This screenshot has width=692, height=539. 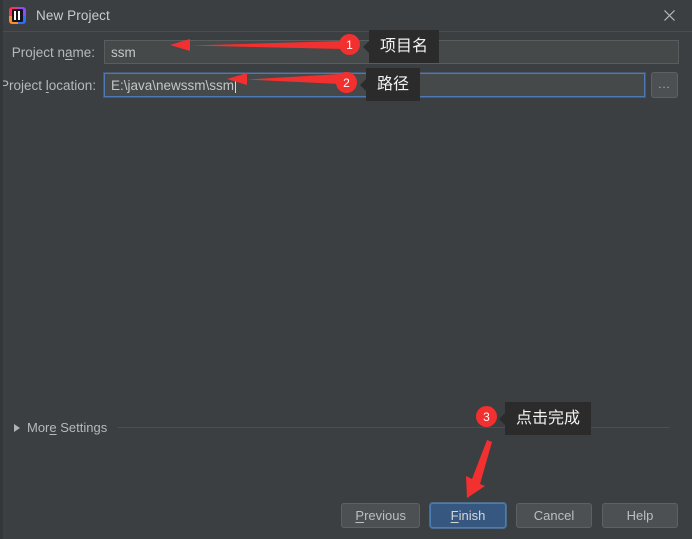 I want to click on close-button, so click(x=669, y=15).